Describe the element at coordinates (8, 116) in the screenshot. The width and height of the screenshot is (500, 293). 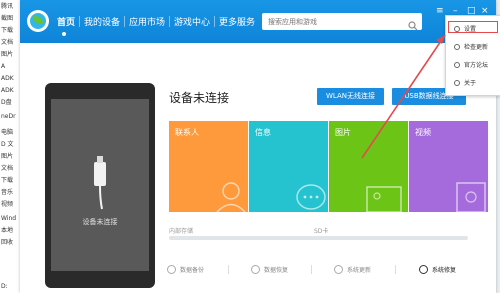
I see `list-item: neDr` at that location.